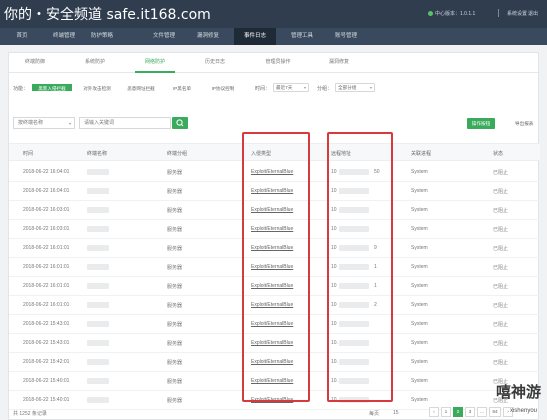  Describe the element at coordinates (421, 154) in the screenshot. I see `col-process: 关联进程` at that location.